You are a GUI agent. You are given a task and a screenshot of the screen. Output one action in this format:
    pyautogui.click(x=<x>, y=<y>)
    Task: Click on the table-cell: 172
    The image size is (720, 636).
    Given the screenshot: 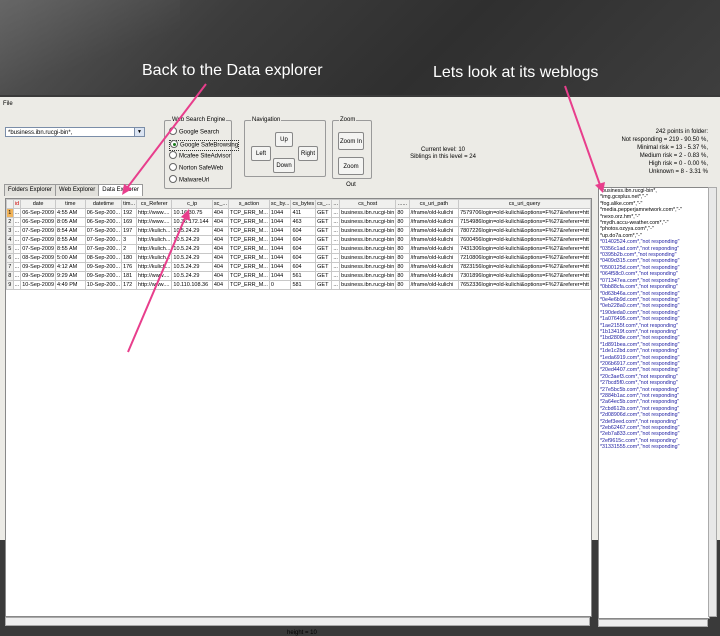 What is the action you would take?
    pyautogui.click(x=129, y=285)
    